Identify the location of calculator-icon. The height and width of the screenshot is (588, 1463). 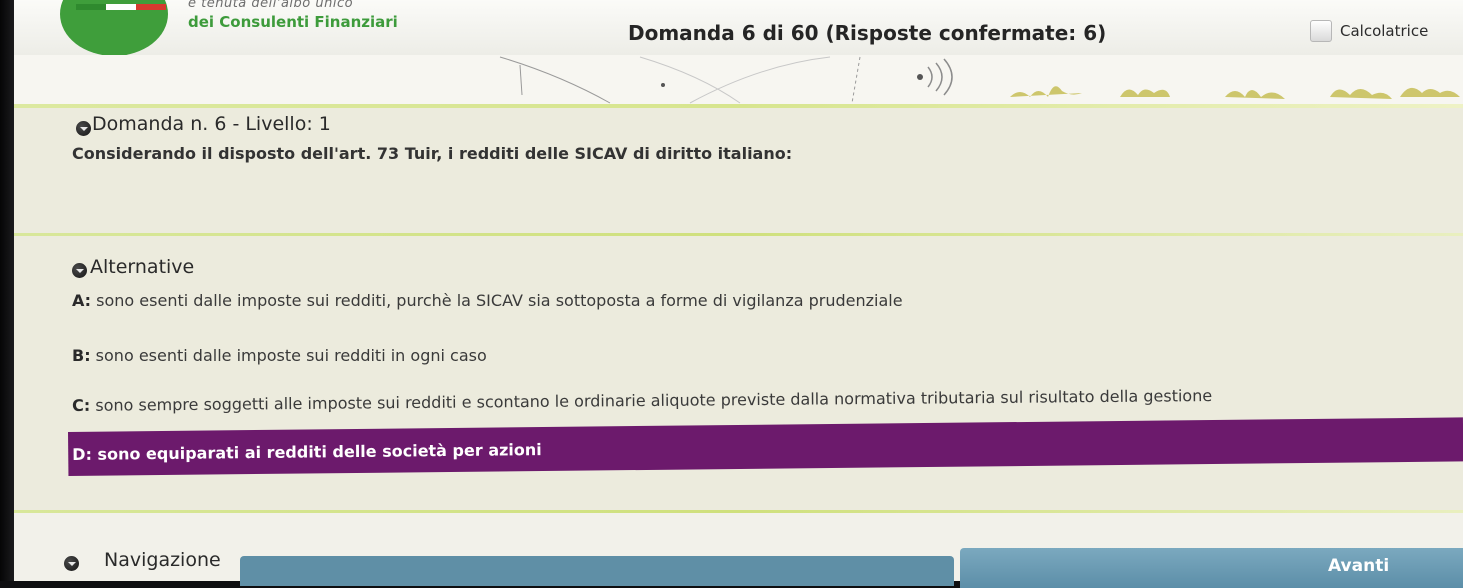
(1321, 31).